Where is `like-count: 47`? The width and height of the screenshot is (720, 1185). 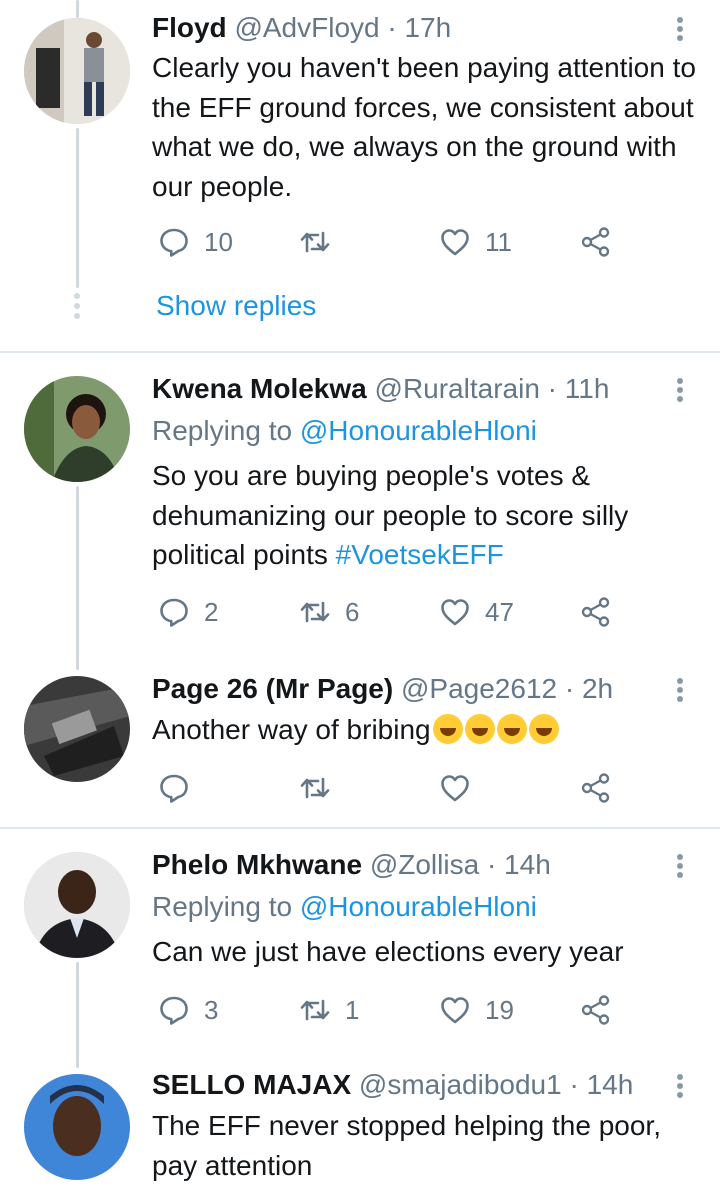
like-count: 47 is located at coordinates (499, 611).